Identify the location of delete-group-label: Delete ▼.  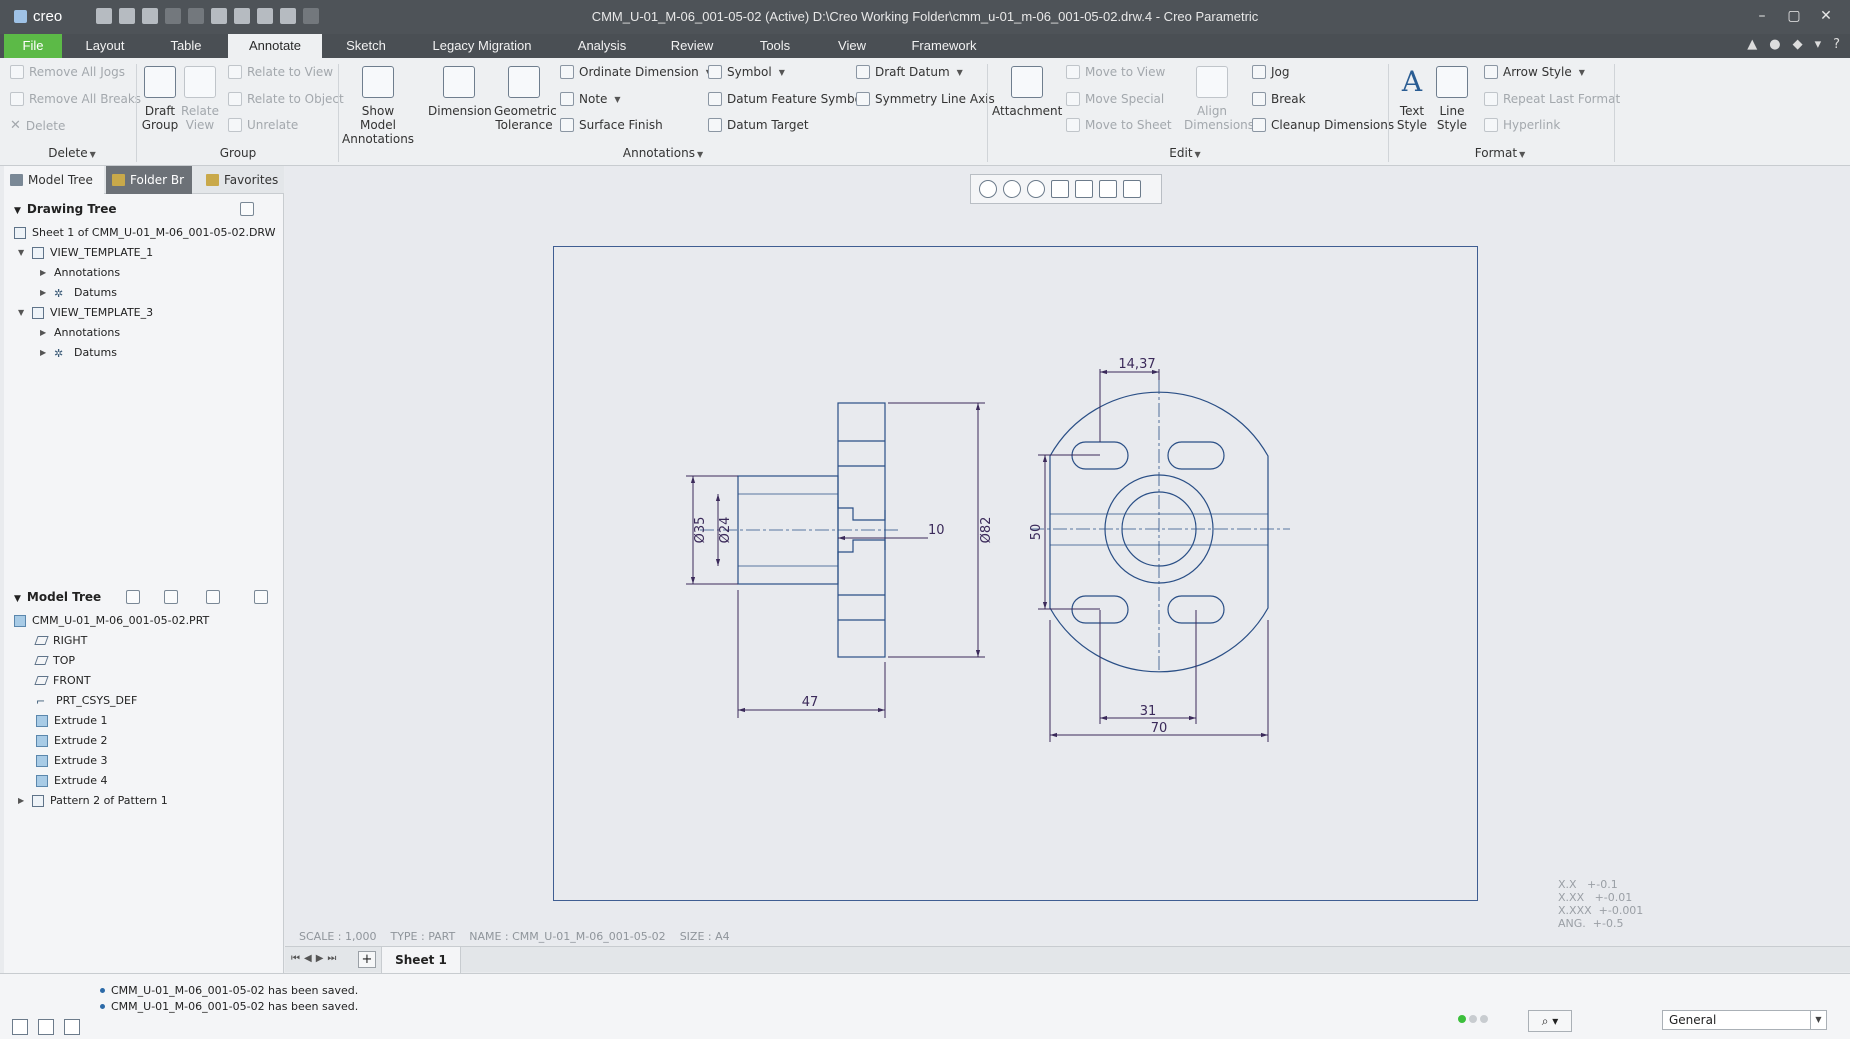
(72, 153).